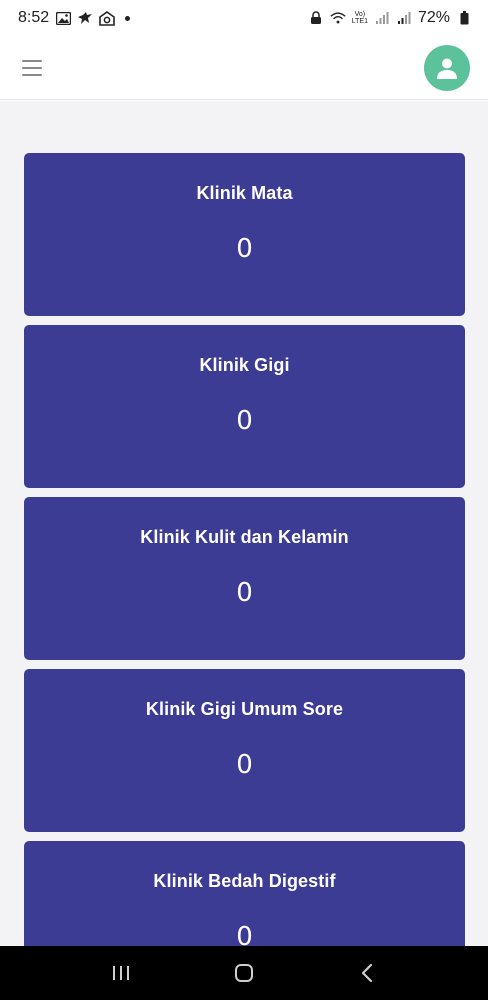 The image size is (488, 1000). What do you see at coordinates (244, 537) in the screenshot?
I see `clinic-name: Klinik Kulit dan Kelamin` at bounding box center [244, 537].